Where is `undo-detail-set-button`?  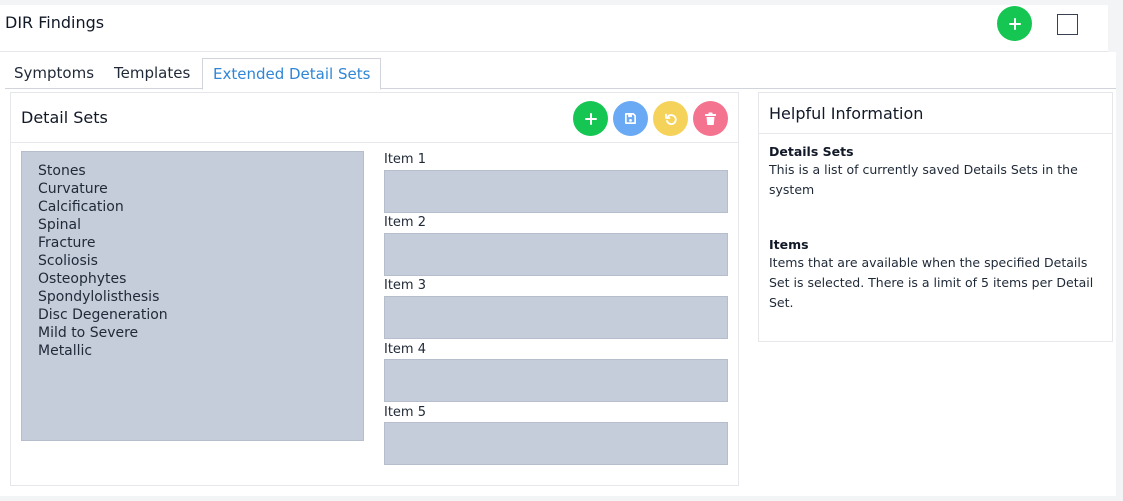
undo-detail-set-button is located at coordinates (670, 118).